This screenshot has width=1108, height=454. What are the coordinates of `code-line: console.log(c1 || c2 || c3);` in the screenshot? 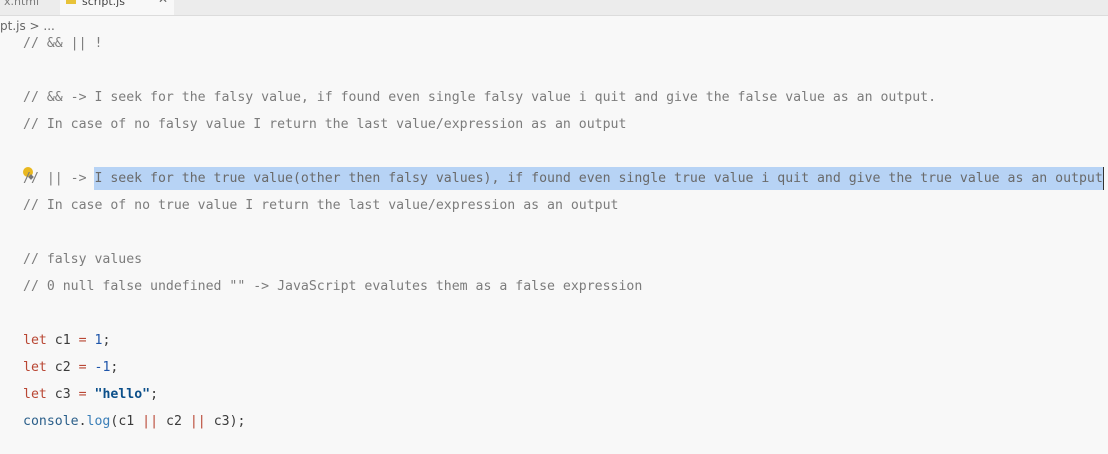 It's located at (134, 421).